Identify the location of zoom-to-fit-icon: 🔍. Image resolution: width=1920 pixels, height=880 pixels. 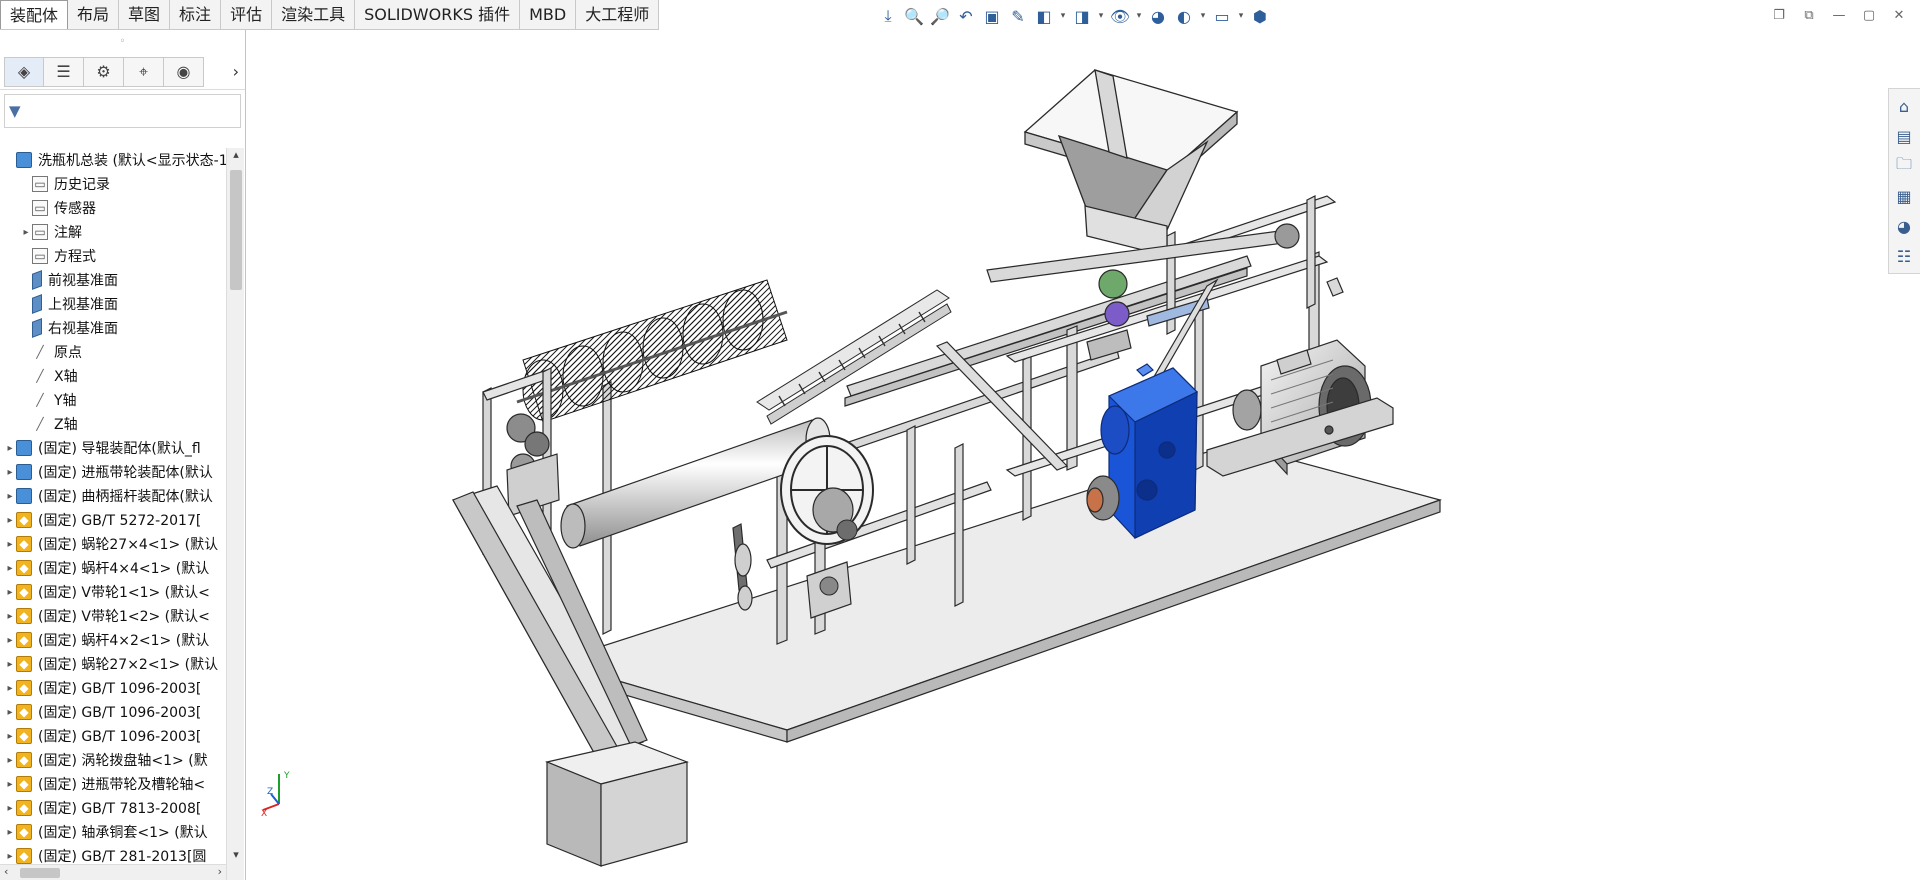
(914, 16).